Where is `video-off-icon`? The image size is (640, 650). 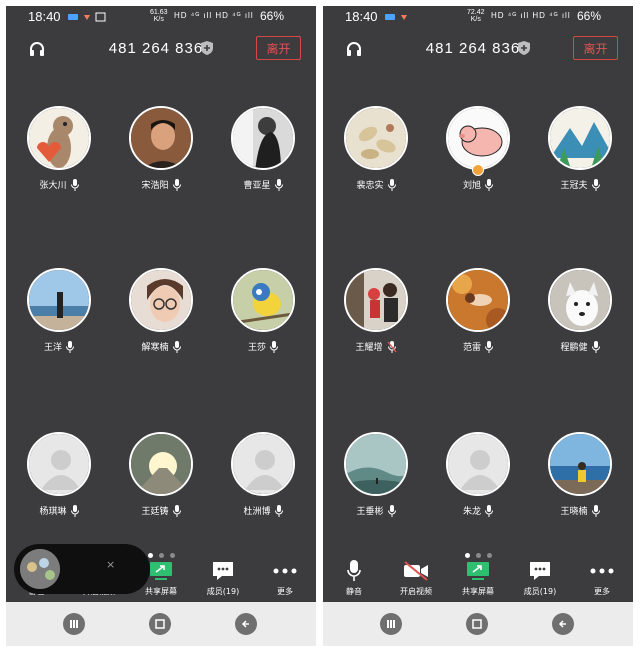
video-off-icon is located at coordinates (416, 571).